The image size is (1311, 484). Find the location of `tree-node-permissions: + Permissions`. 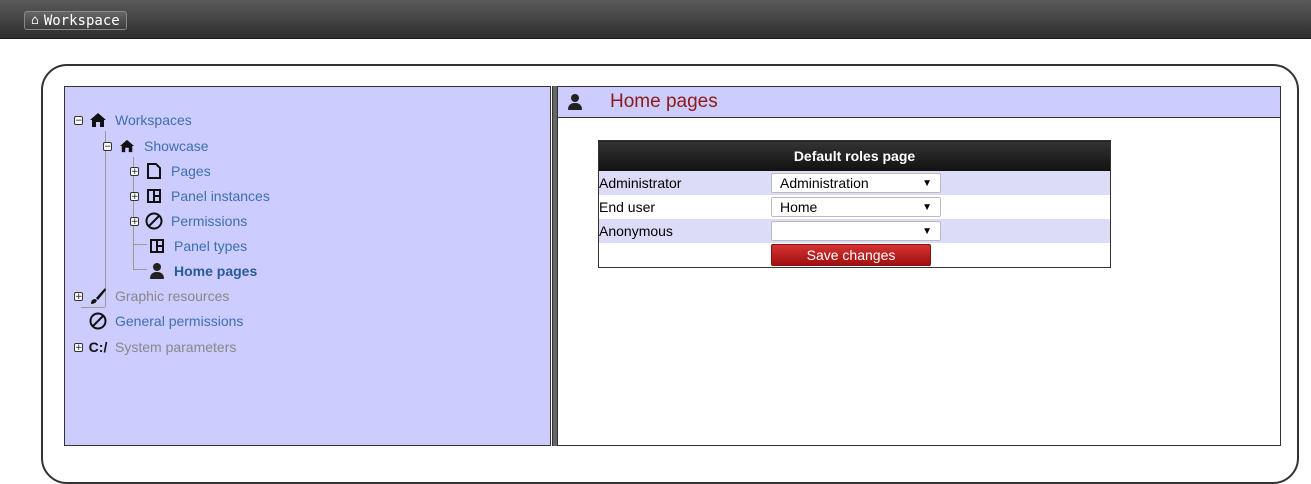

tree-node-permissions: + Permissions is located at coordinates (188, 221).